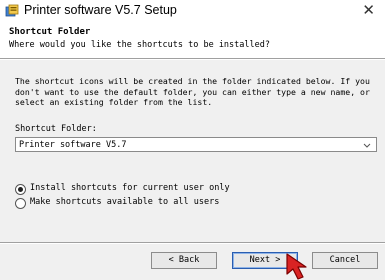  What do you see at coordinates (196, 144) in the screenshot?
I see `shortcut-folder-combobox: Printer software V5.7` at bounding box center [196, 144].